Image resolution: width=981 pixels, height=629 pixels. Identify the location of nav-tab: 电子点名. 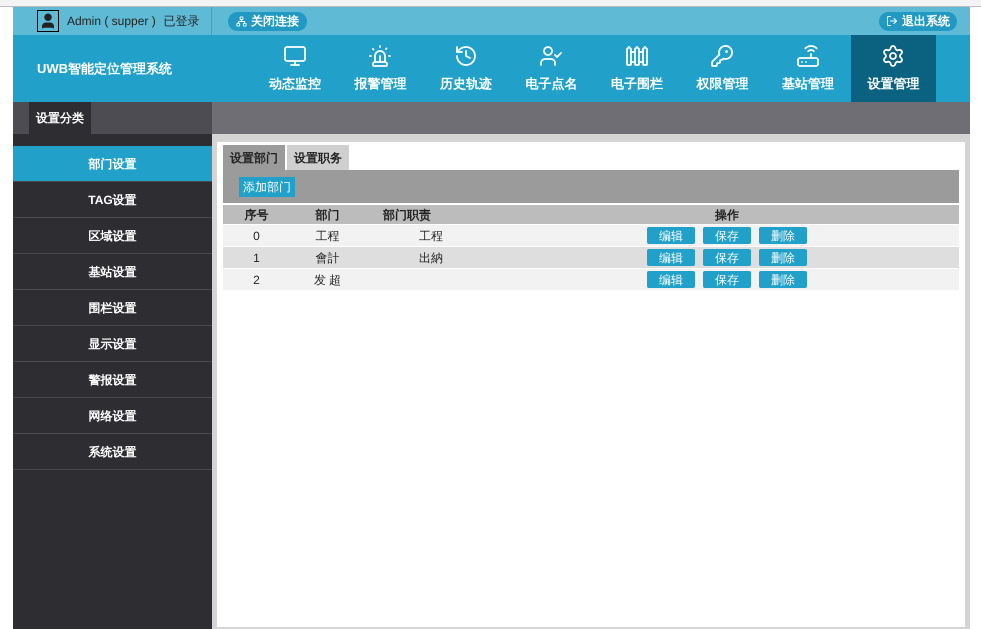
(551, 68).